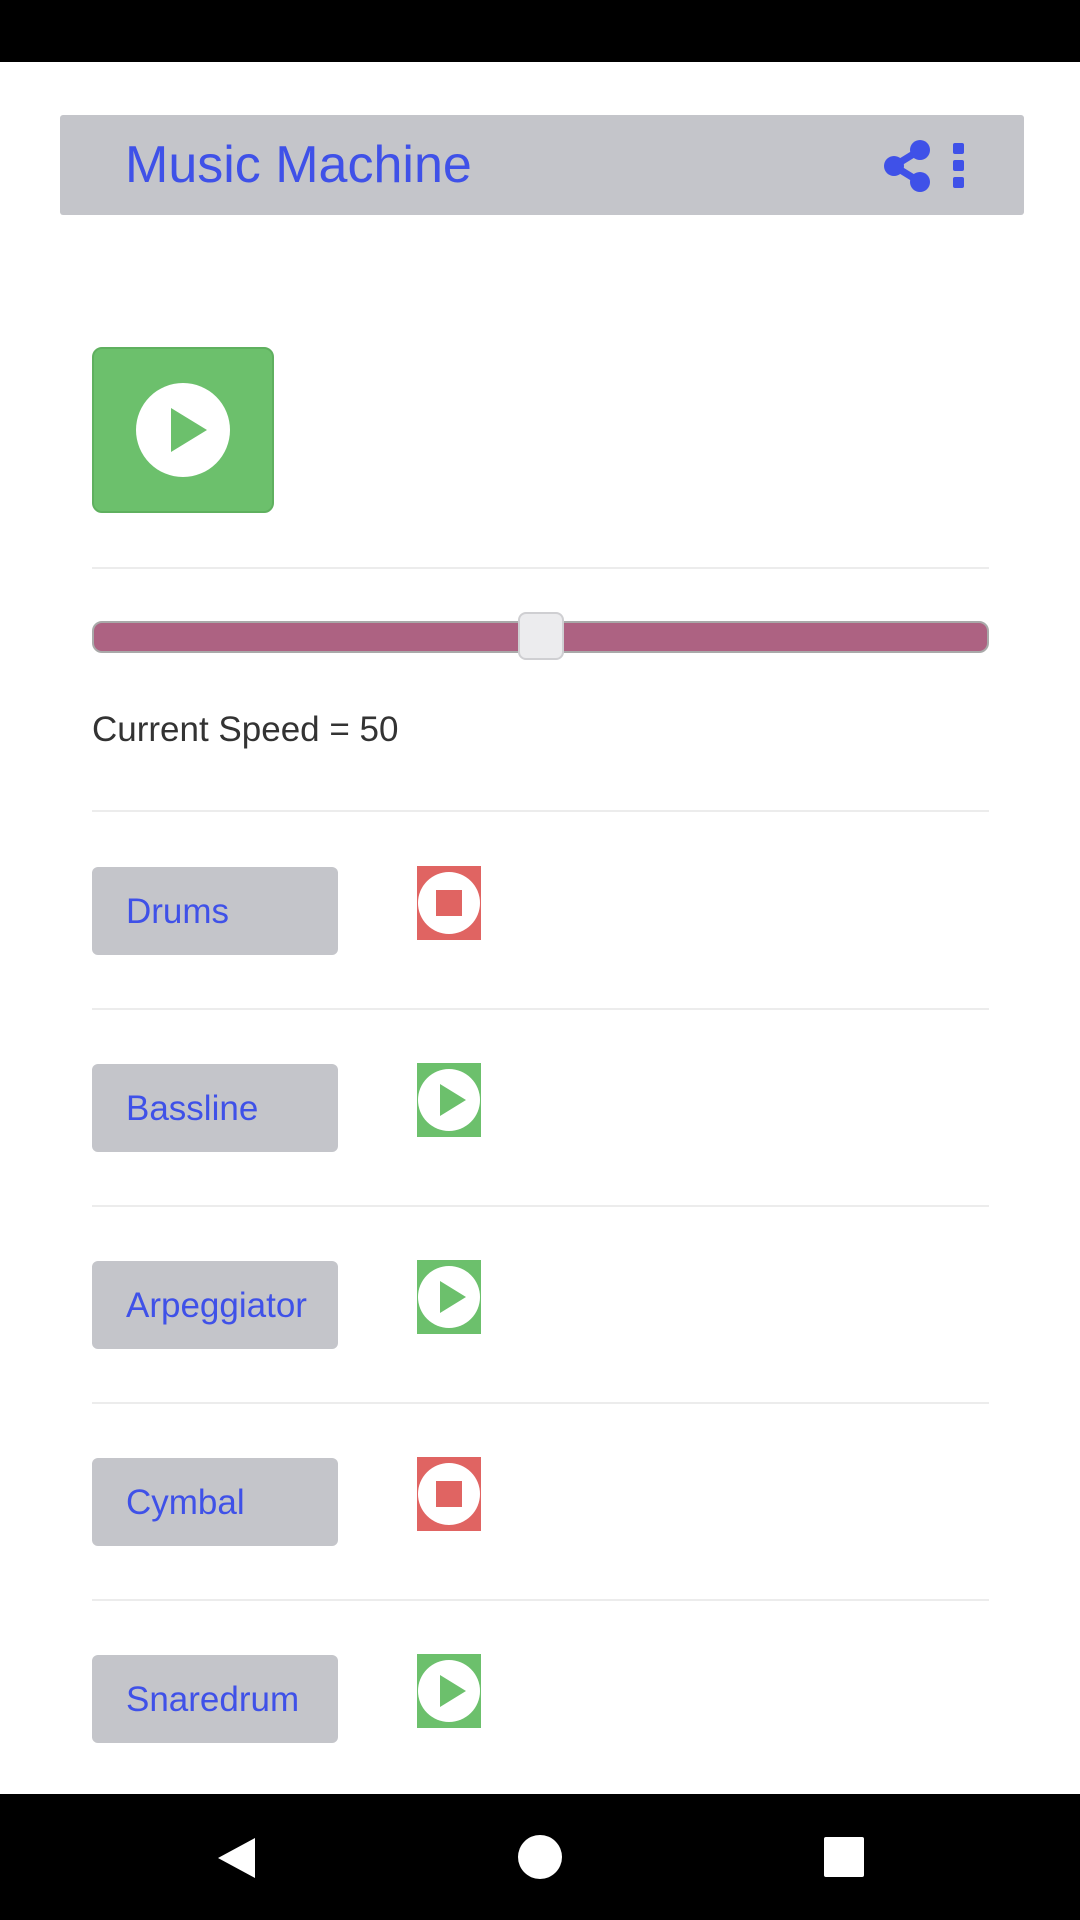  Describe the element at coordinates (960, 166) in the screenshot. I see `more-vert-icon` at that location.